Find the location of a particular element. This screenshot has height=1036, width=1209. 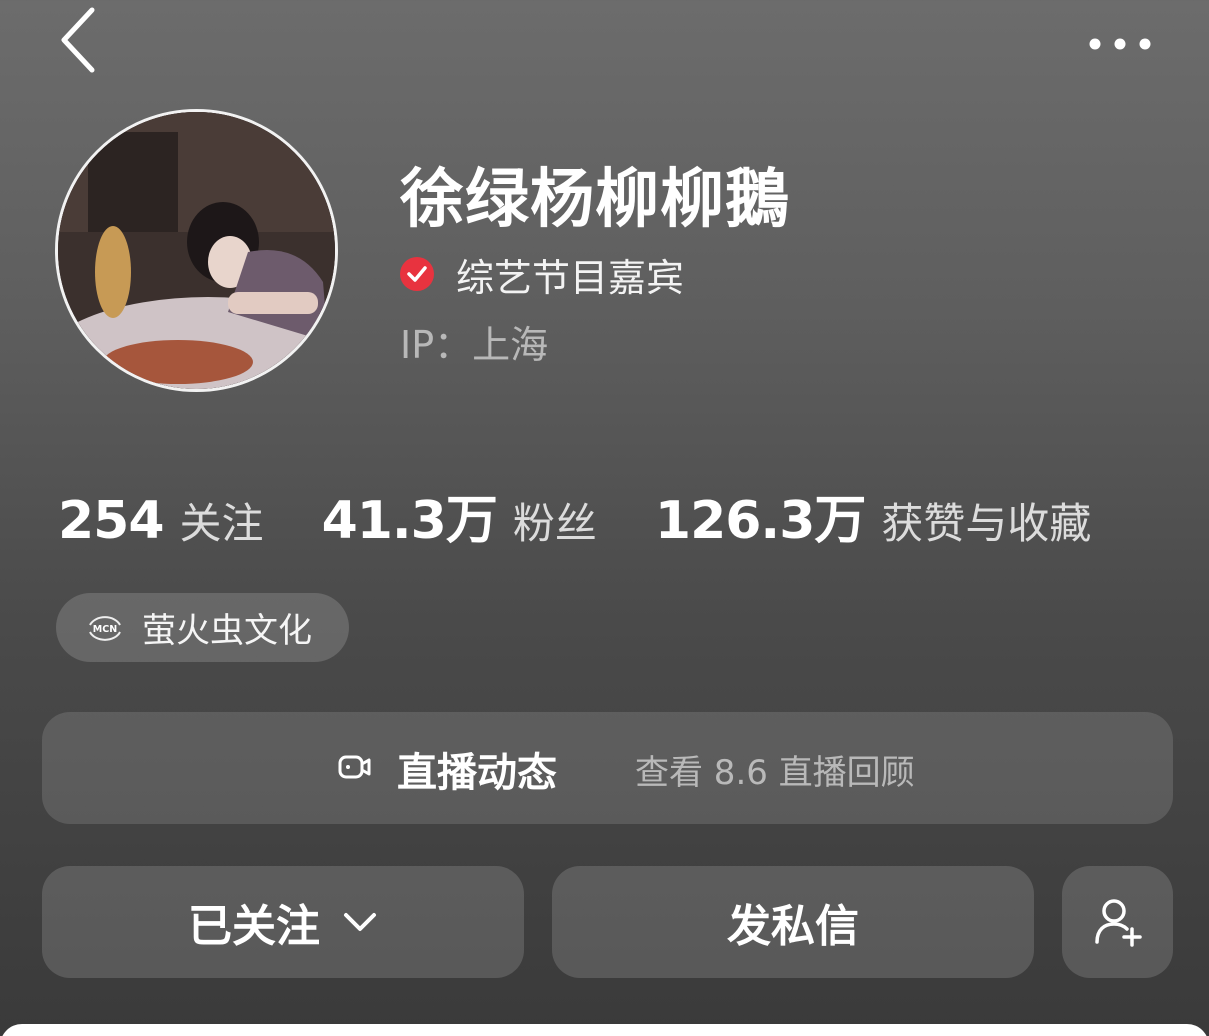

stat-likes-label: 获赞与收藏 is located at coordinates (986, 523).